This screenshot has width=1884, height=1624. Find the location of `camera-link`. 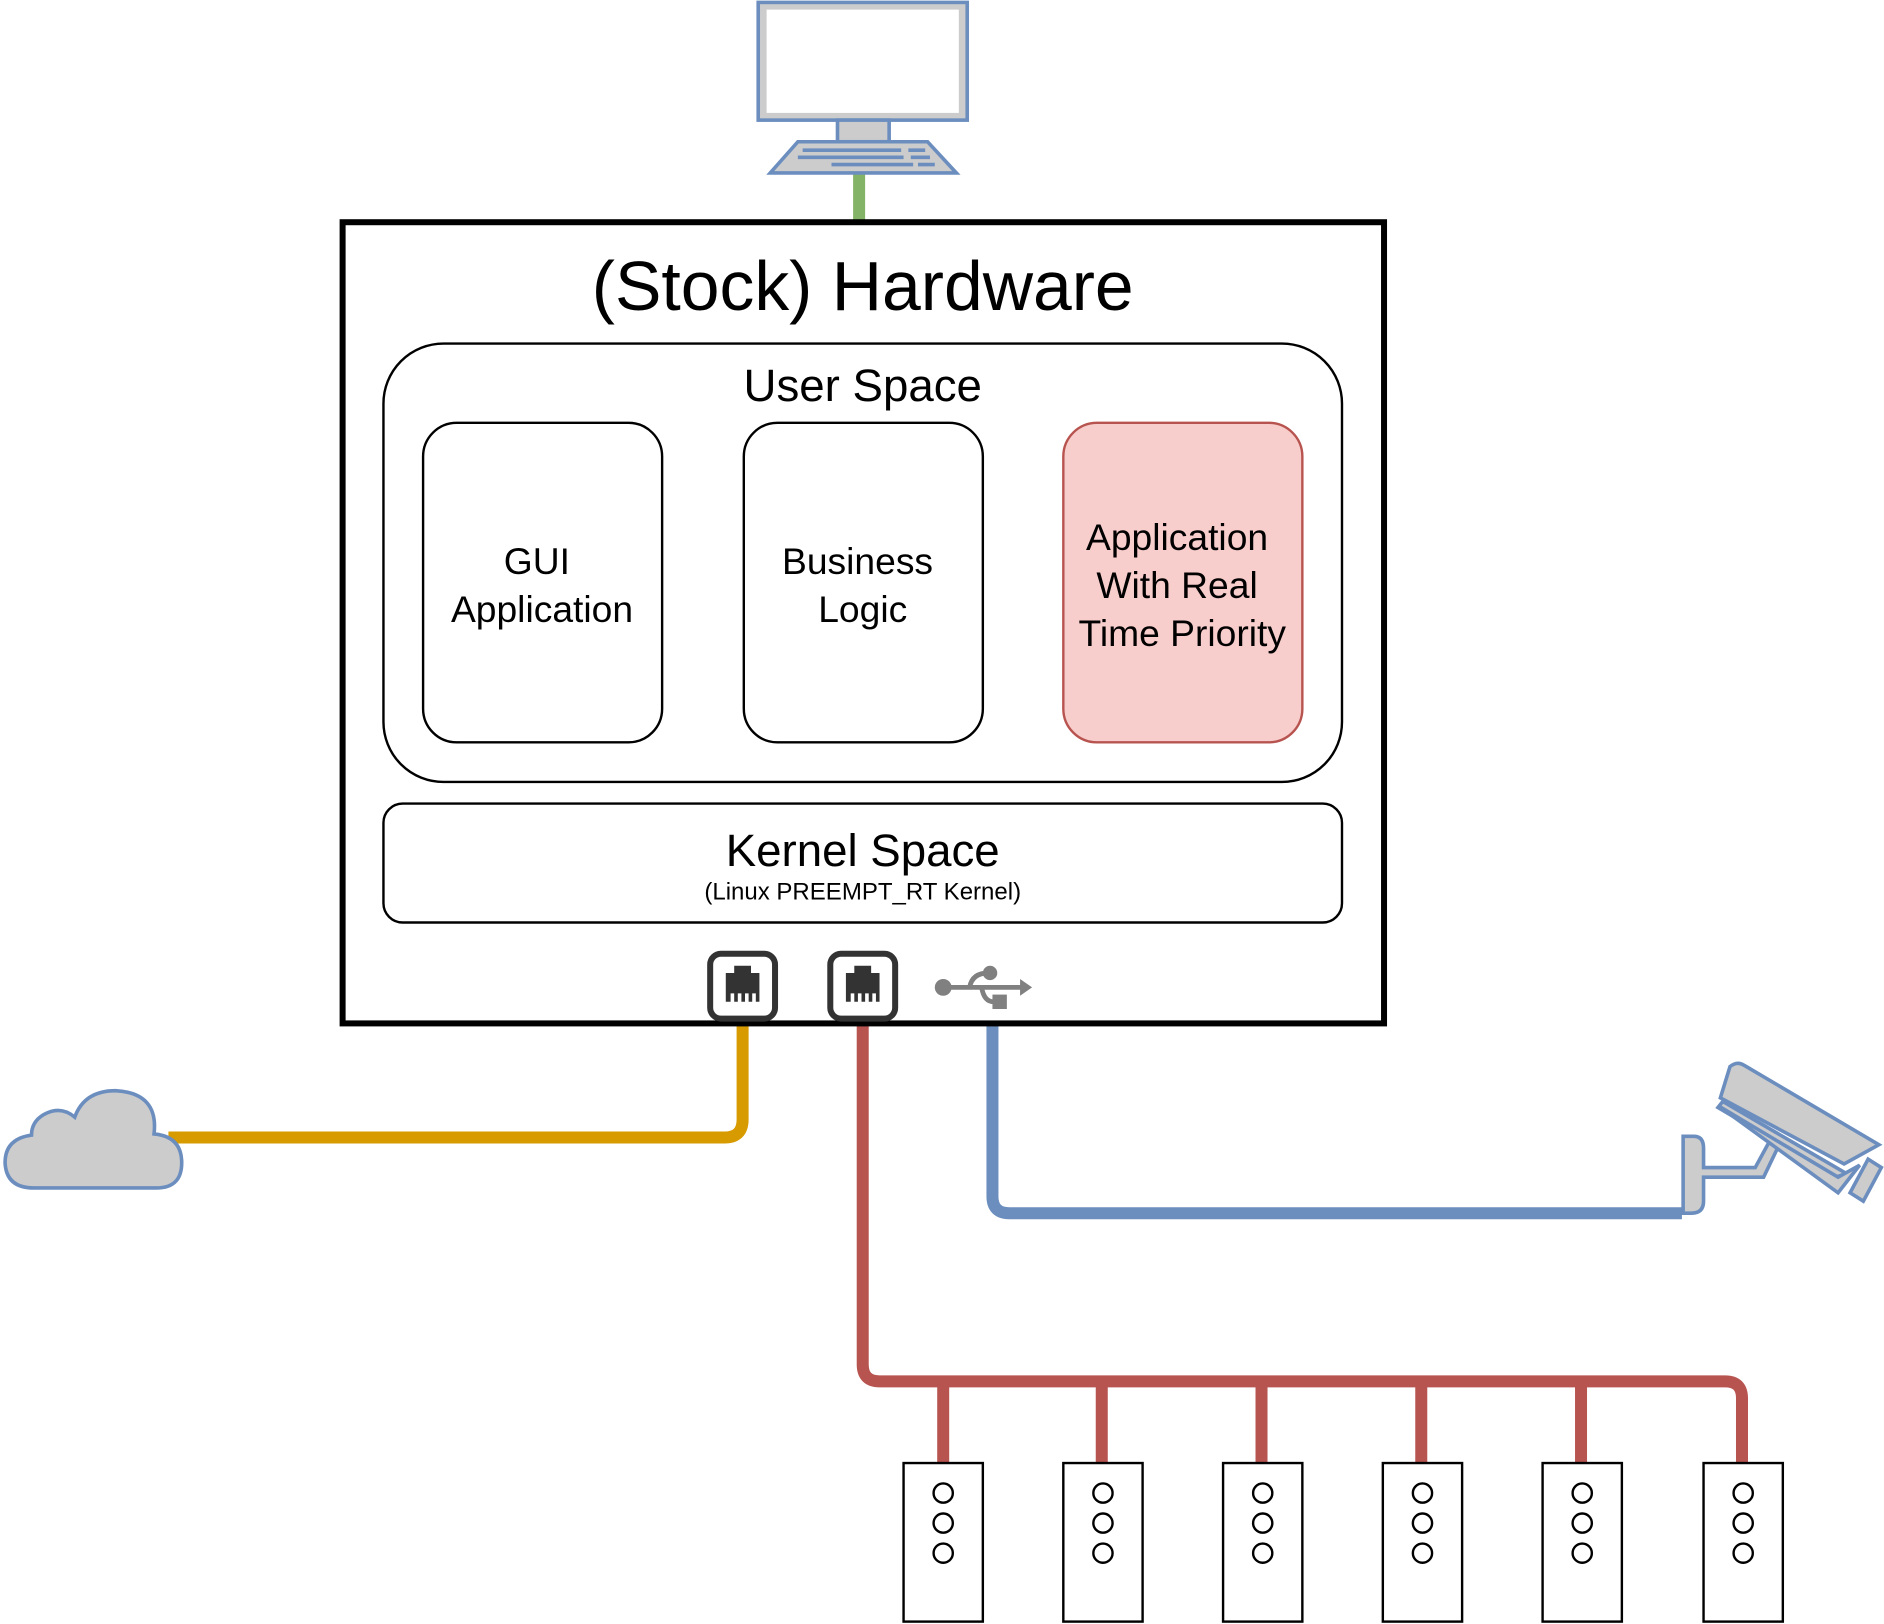

camera-link is located at coordinates (1334, 1121).